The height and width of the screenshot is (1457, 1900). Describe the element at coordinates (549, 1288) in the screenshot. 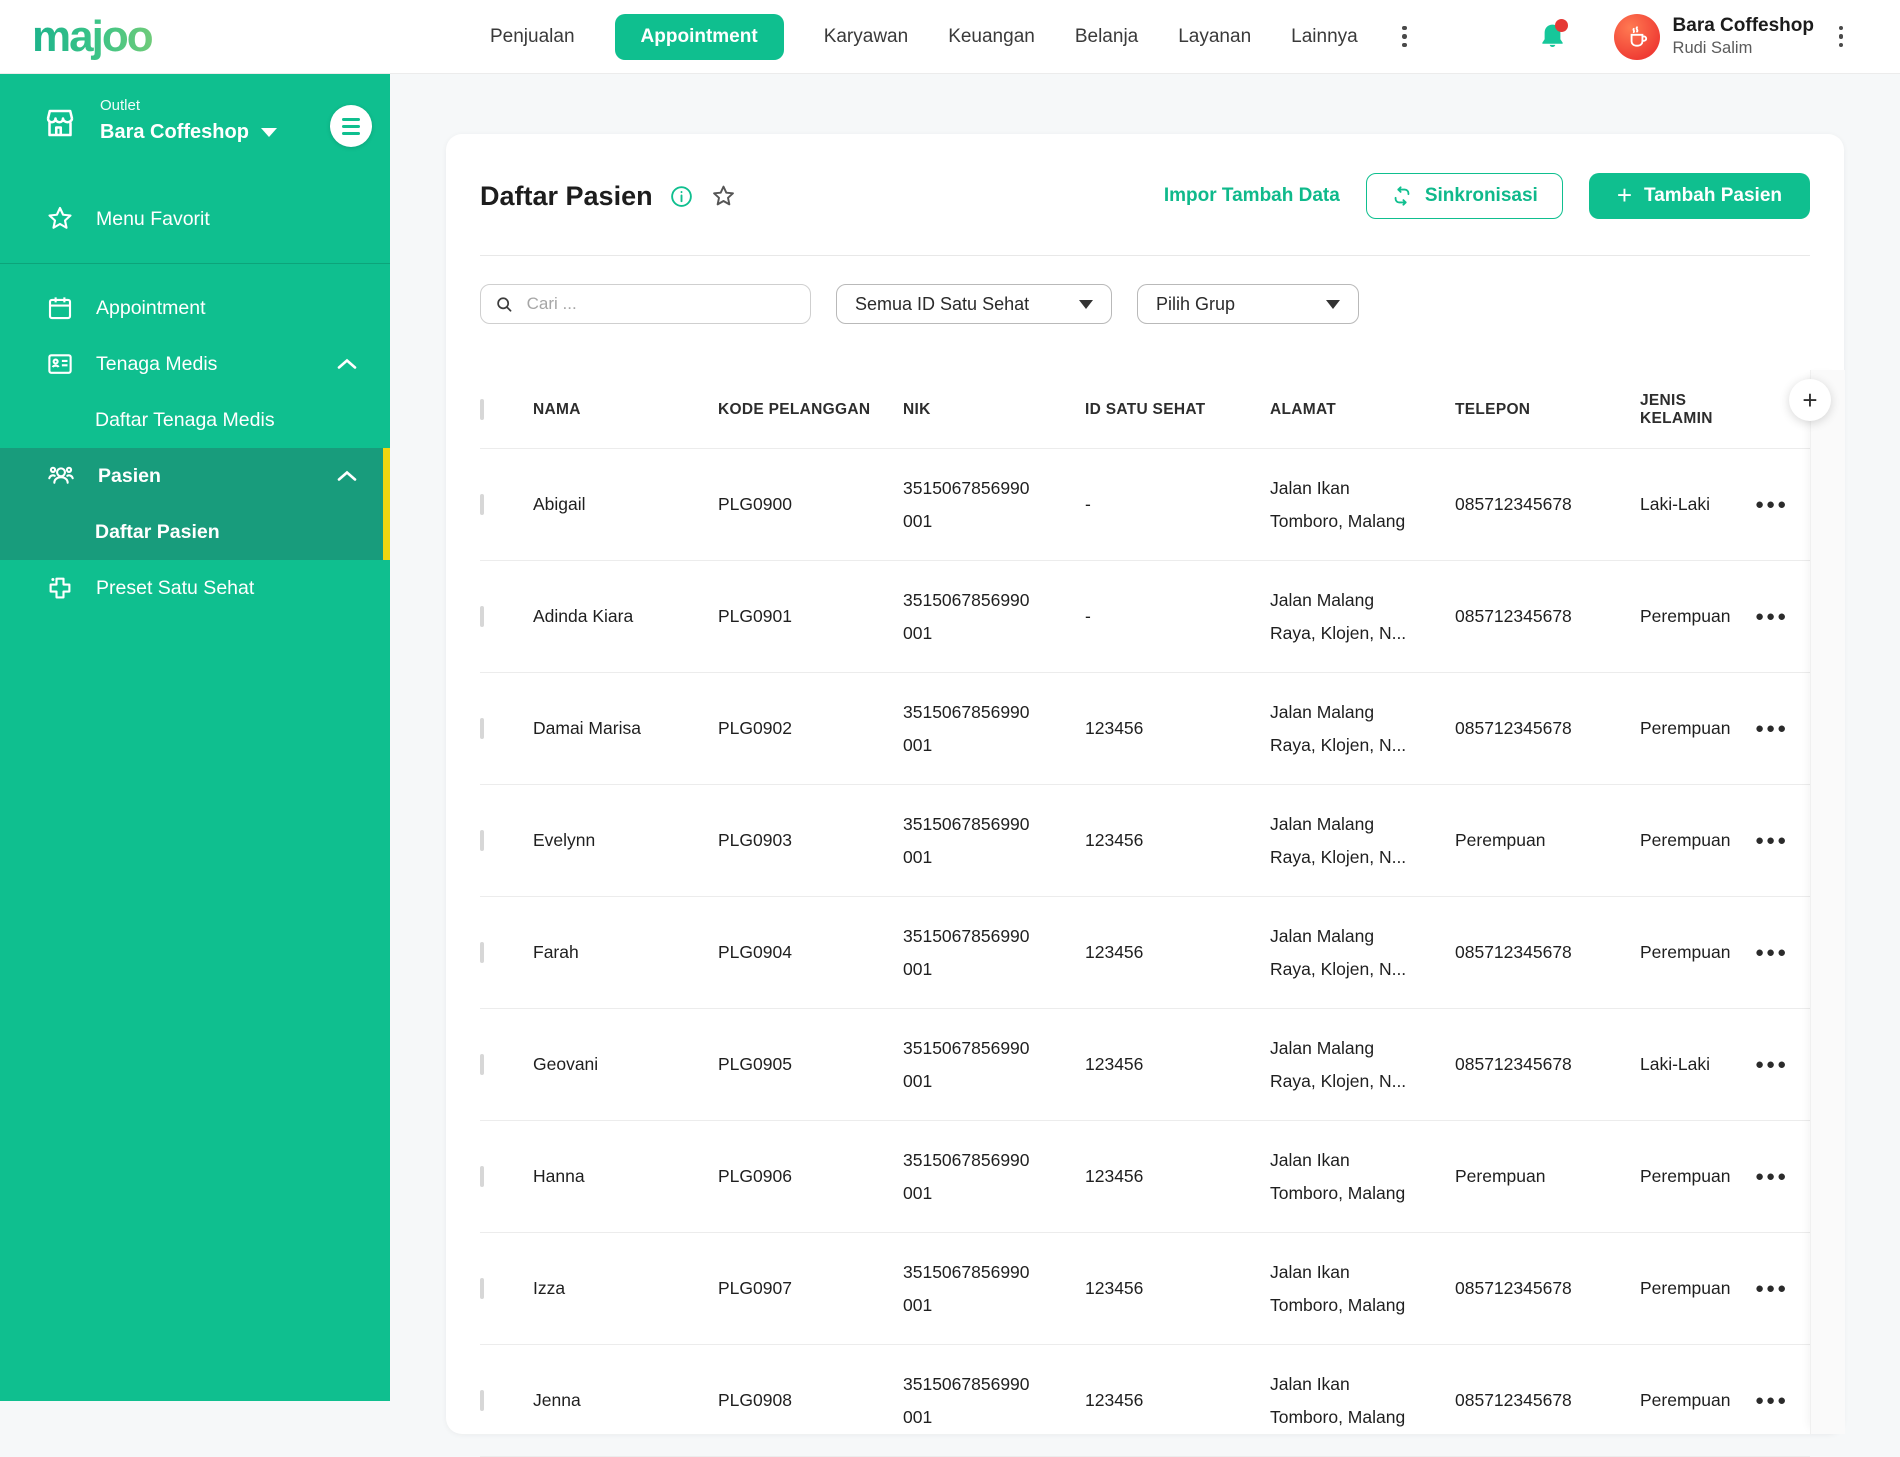

I see `cell-nama: Izza` at that location.